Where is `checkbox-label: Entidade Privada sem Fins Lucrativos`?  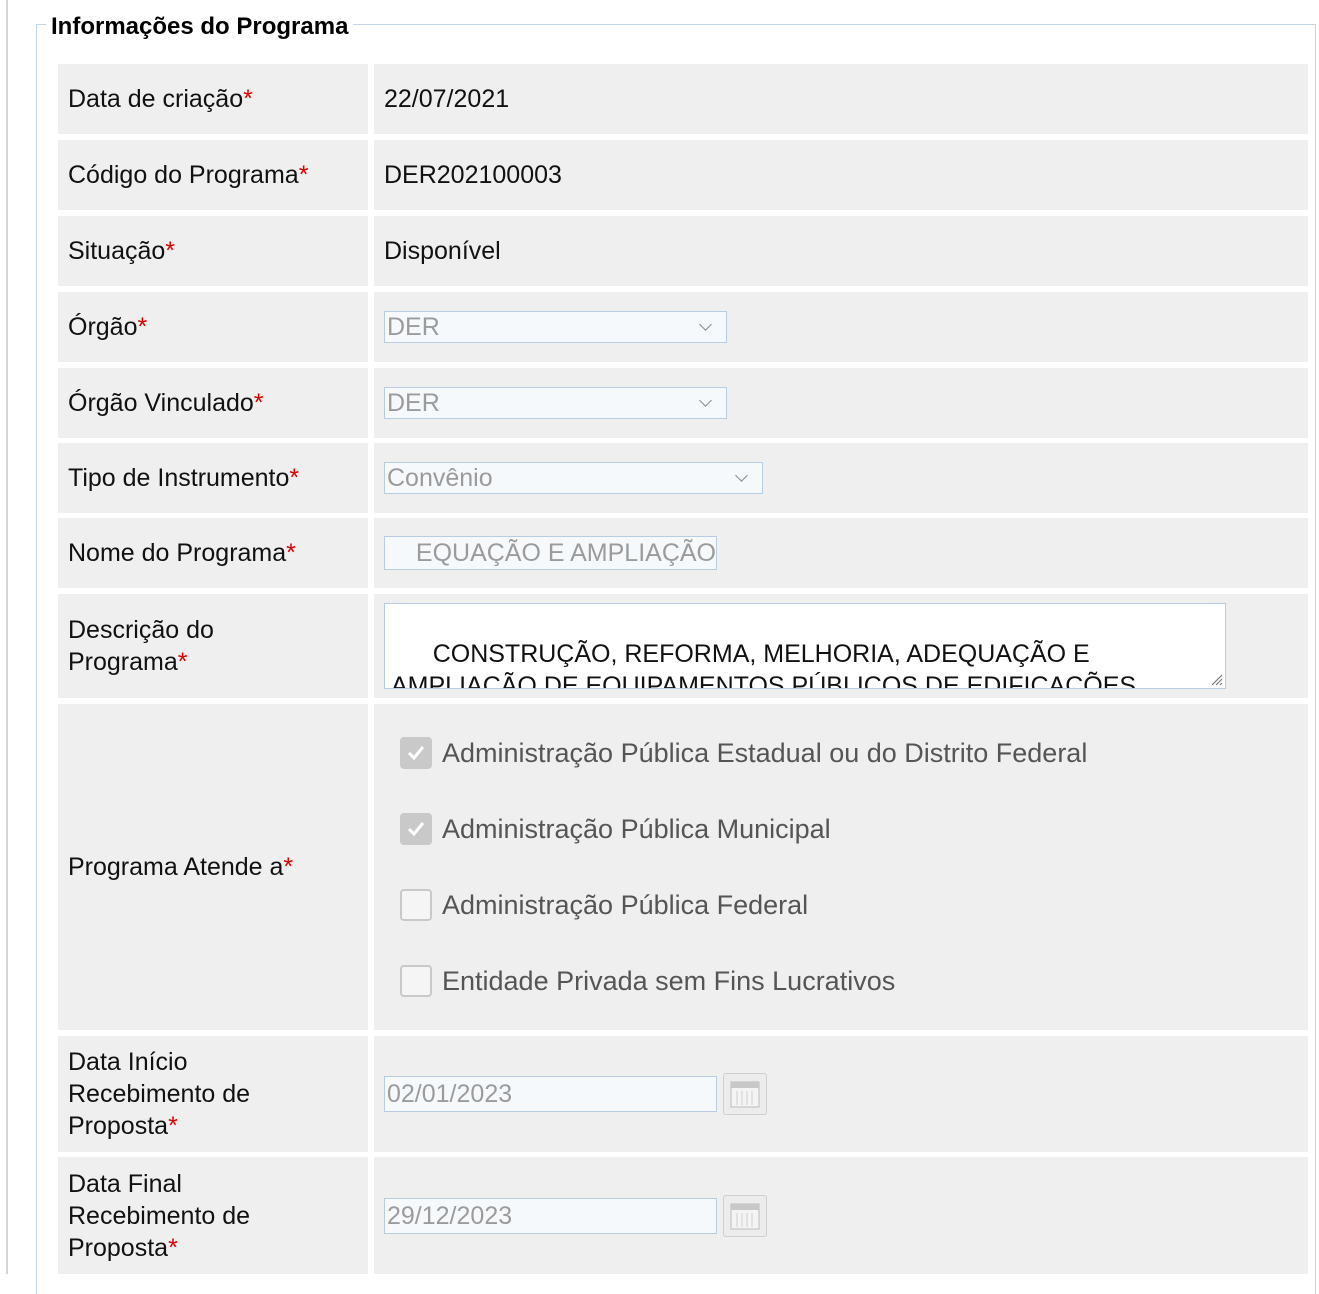
checkbox-label: Entidade Privada sem Fins Lucrativos is located at coordinates (669, 980).